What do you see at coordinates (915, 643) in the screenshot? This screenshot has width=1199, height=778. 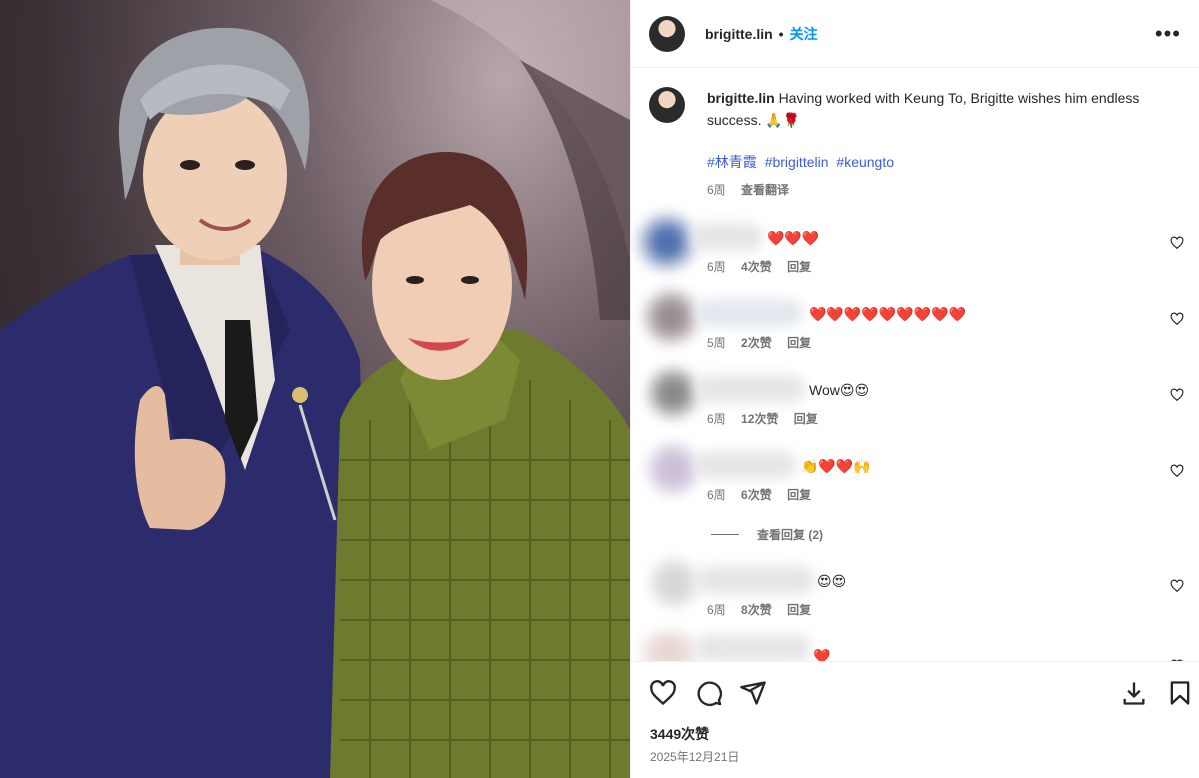 I see `comment-item: ❤️` at bounding box center [915, 643].